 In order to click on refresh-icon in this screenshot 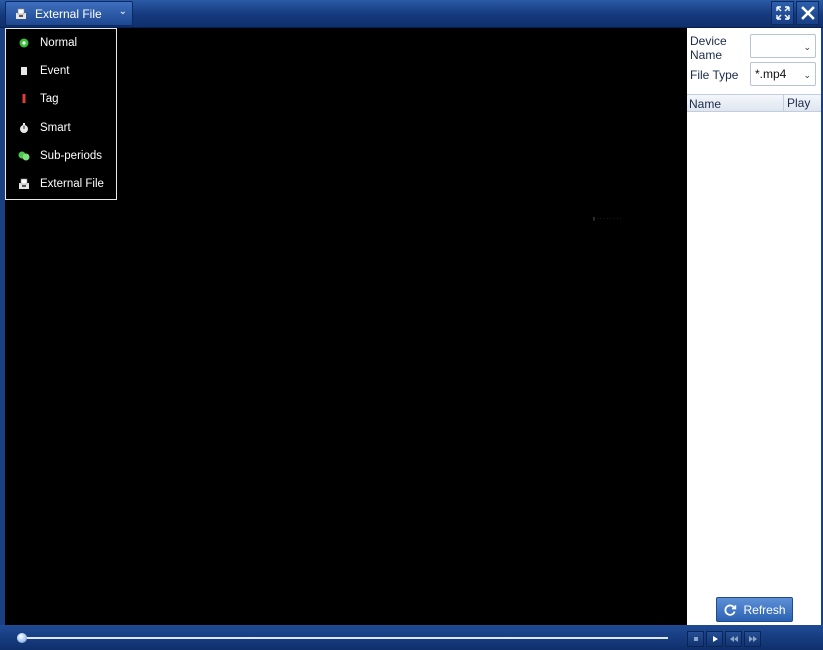, I will do `click(731, 610)`.